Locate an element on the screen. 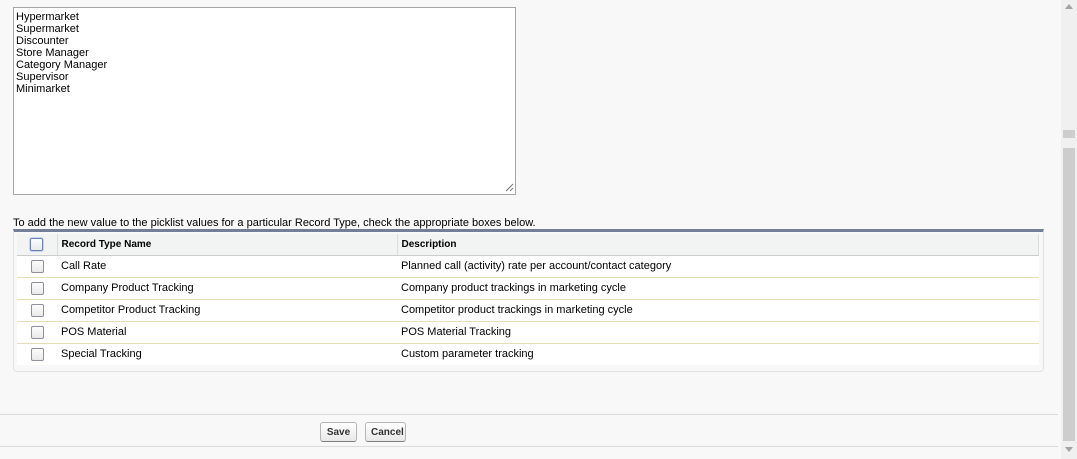  record-type-name: Special Tracking is located at coordinates (101, 354).